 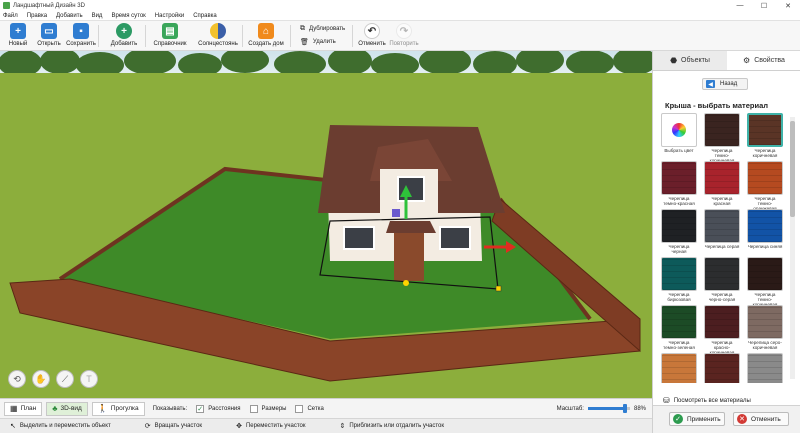 What do you see at coordinates (81, 35) in the screenshot?
I see `save-button: ▪ Сохранить` at bounding box center [81, 35].